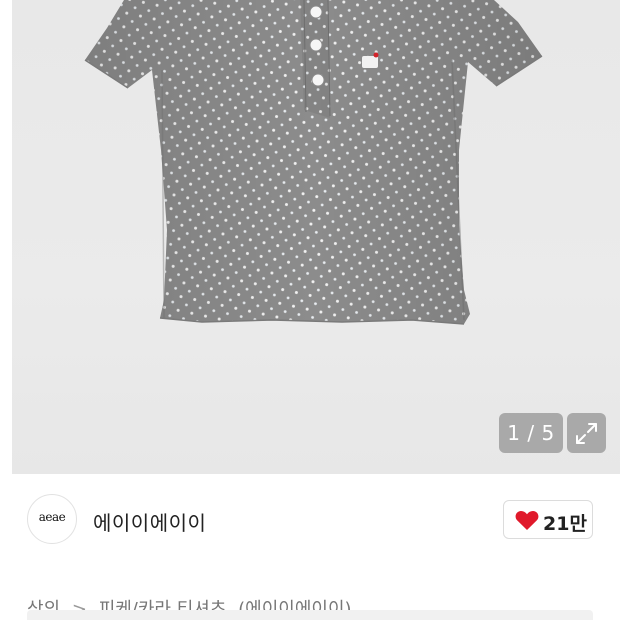 The height and width of the screenshot is (620, 620). I want to click on like-button: 21만, so click(548, 519).